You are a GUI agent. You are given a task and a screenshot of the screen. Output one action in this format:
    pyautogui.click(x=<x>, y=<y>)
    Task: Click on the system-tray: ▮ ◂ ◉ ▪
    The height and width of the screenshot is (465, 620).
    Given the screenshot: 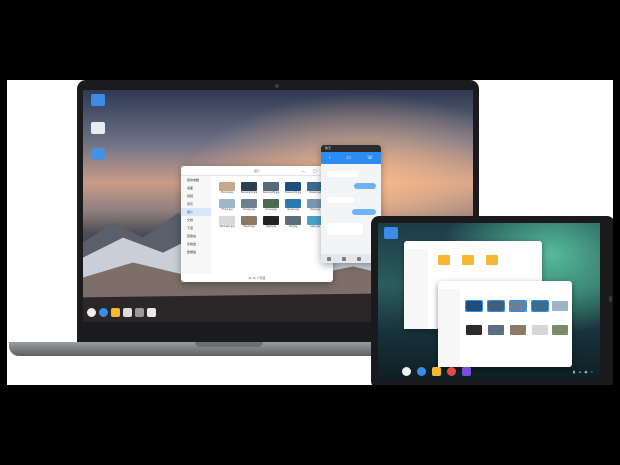 What is the action you would take?
    pyautogui.click(x=583, y=372)
    